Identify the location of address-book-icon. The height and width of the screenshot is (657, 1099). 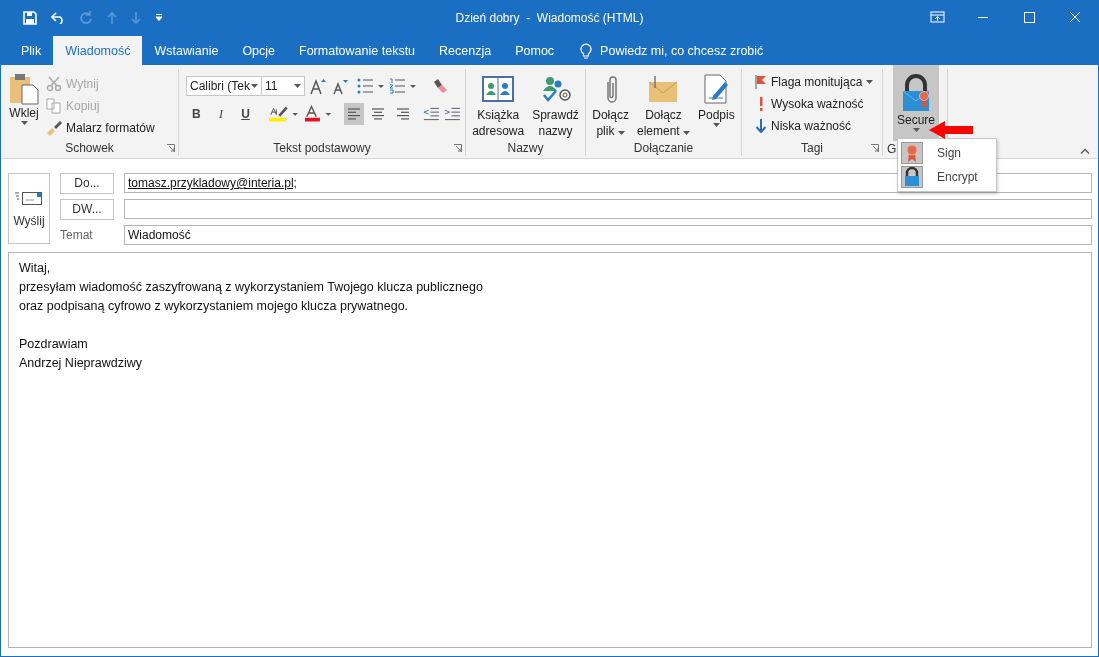
(498, 89).